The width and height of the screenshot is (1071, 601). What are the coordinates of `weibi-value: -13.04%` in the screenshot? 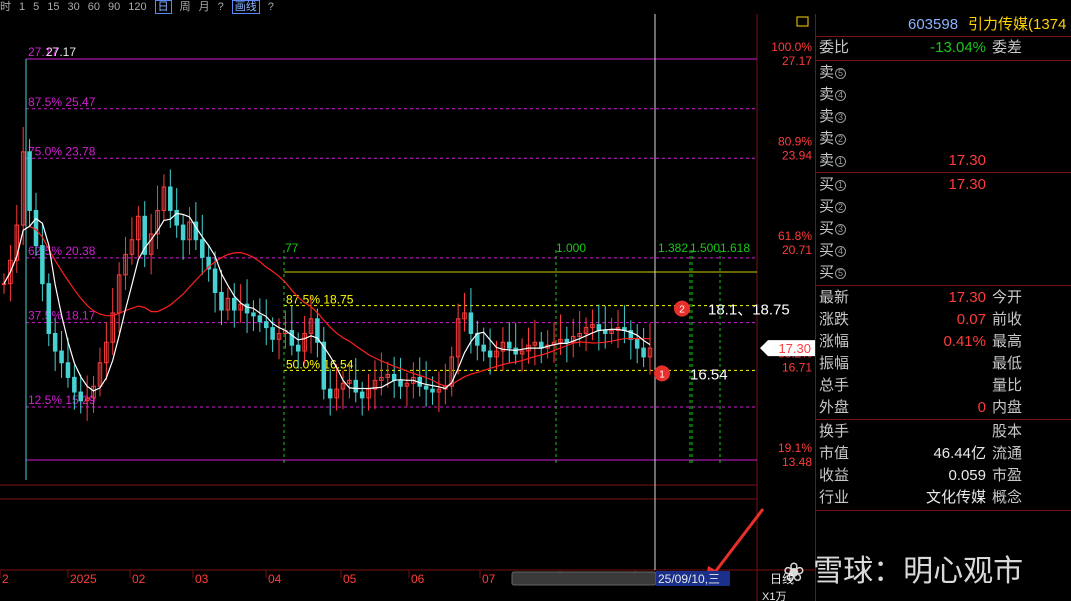 It's located at (958, 47).